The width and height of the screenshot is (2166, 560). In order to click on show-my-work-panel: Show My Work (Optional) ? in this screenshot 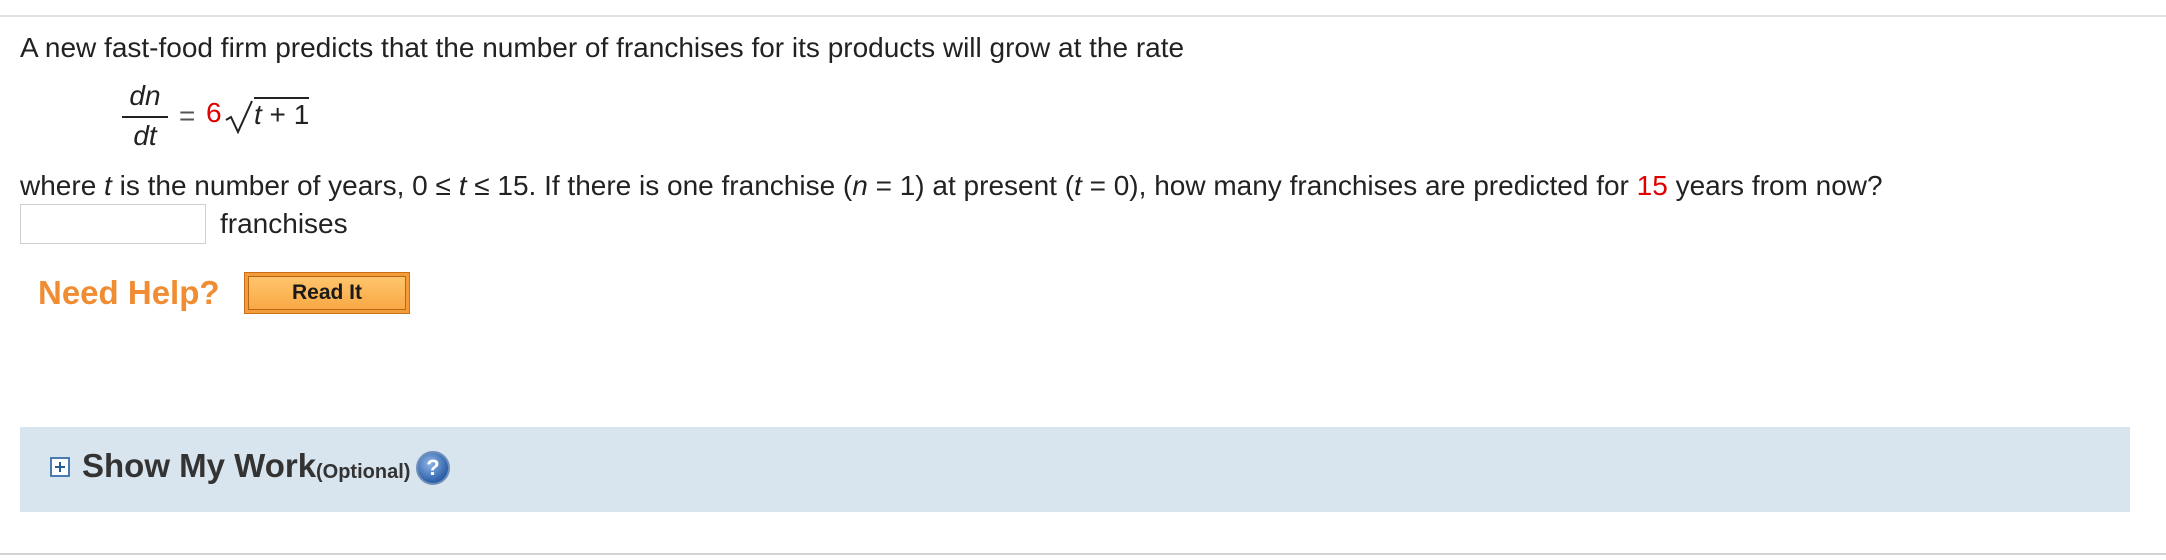, I will do `click(1075, 469)`.